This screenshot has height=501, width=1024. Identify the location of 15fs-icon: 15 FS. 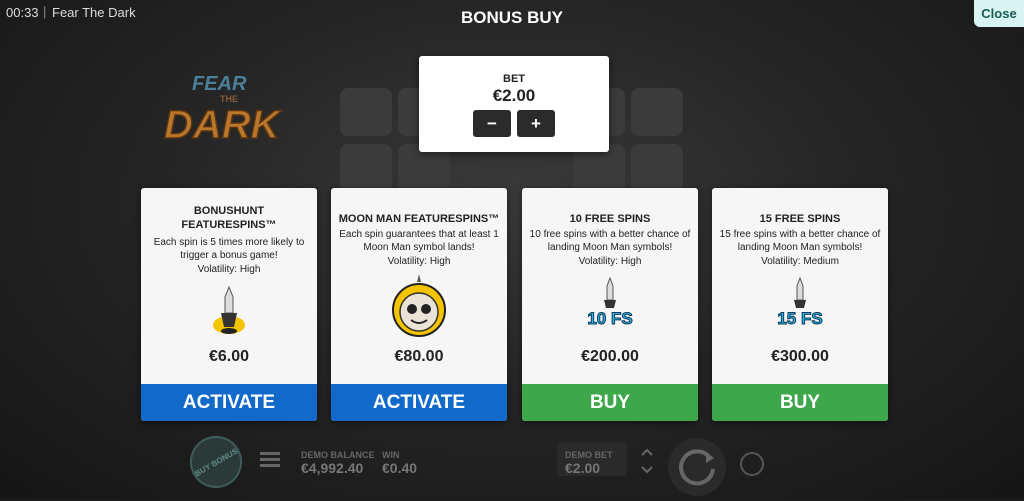
(800, 302).